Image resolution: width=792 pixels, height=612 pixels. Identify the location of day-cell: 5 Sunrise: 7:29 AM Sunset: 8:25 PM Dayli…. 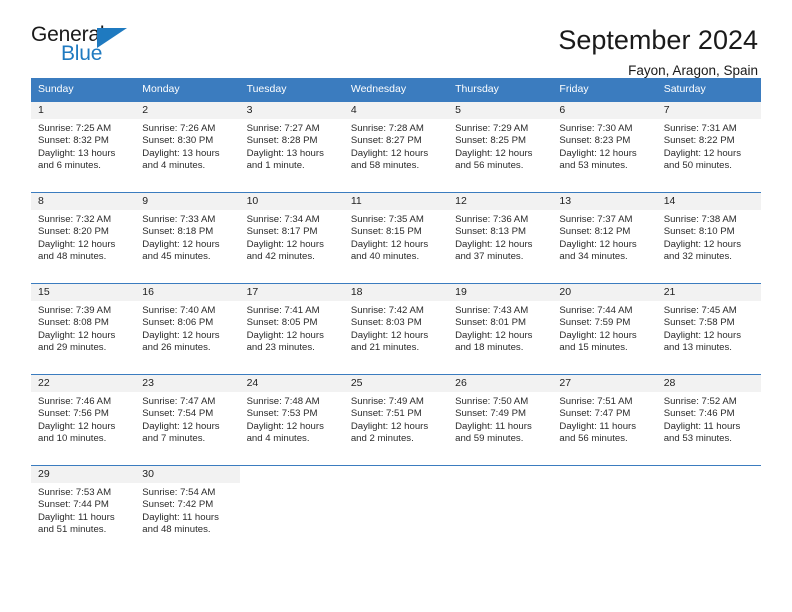
(500, 142).